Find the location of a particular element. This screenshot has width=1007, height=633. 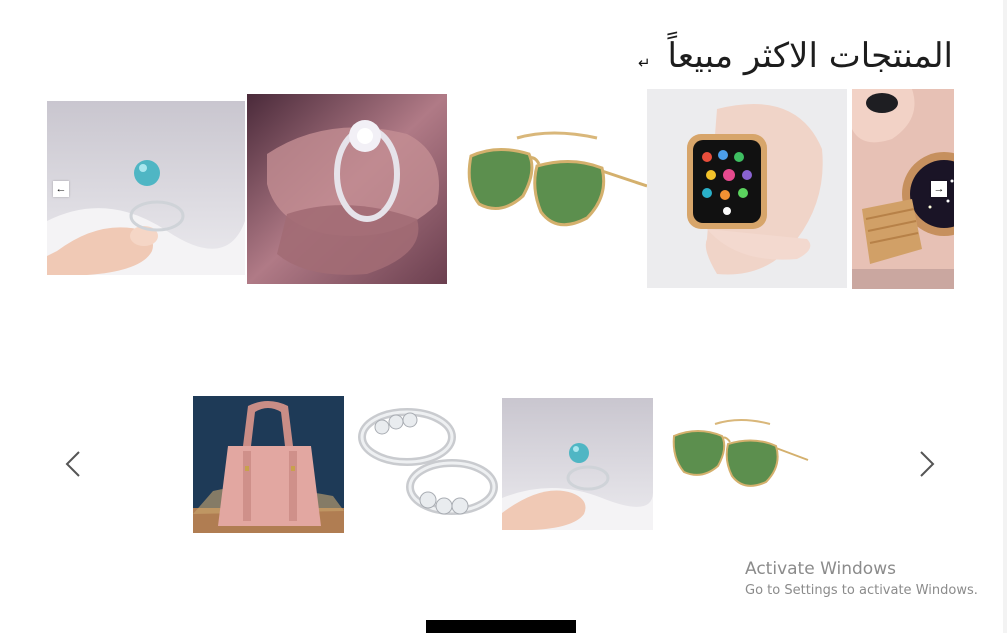

product-tile-handbag is located at coordinates (268, 464).